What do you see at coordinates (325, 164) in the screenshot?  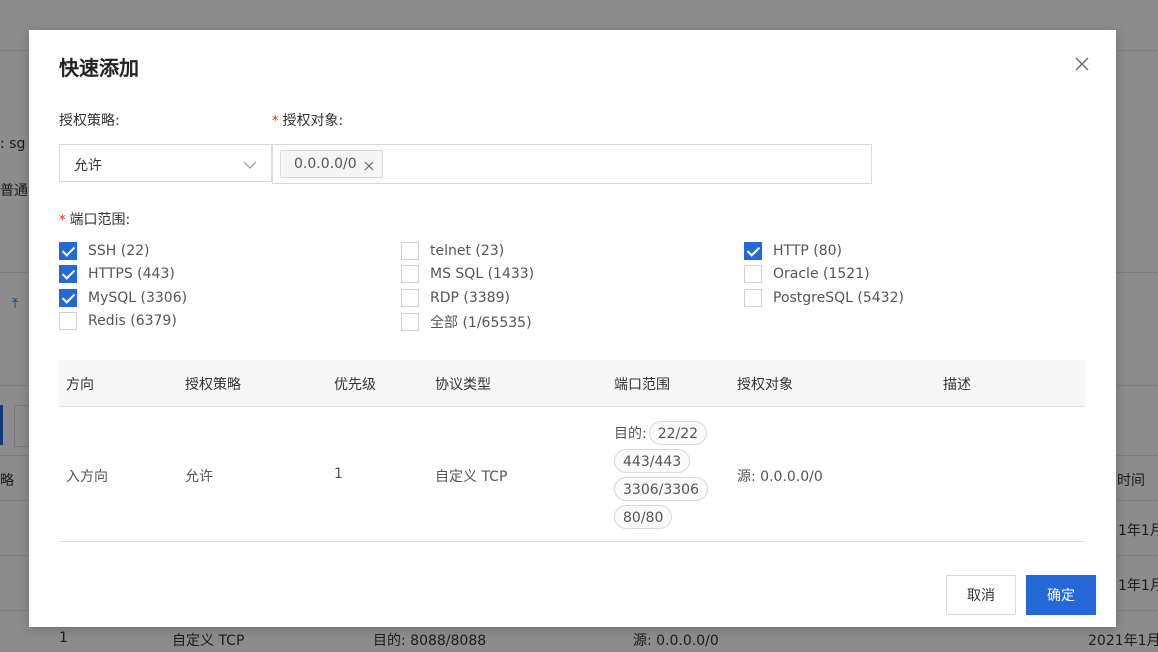 I see `target-tag-text: 0.0.0.0/0` at bounding box center [325, 164].